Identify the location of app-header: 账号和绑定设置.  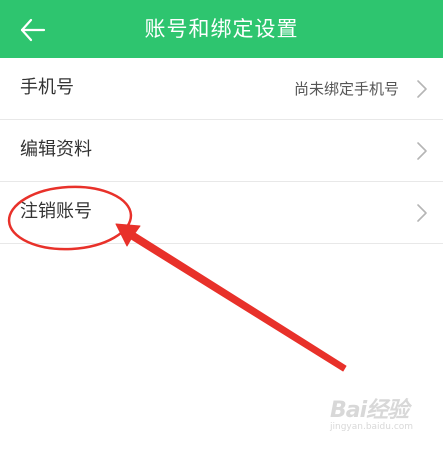
(221, 29).